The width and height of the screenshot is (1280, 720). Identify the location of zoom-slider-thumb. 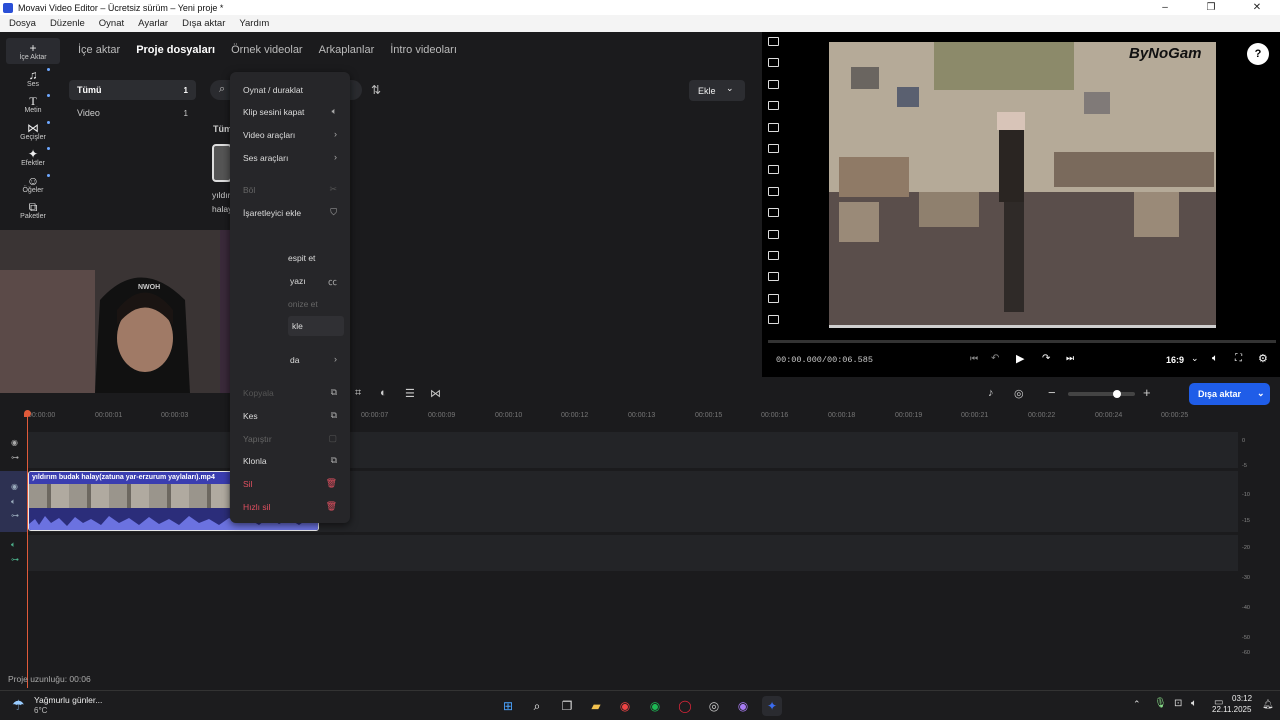
(1117, 394).